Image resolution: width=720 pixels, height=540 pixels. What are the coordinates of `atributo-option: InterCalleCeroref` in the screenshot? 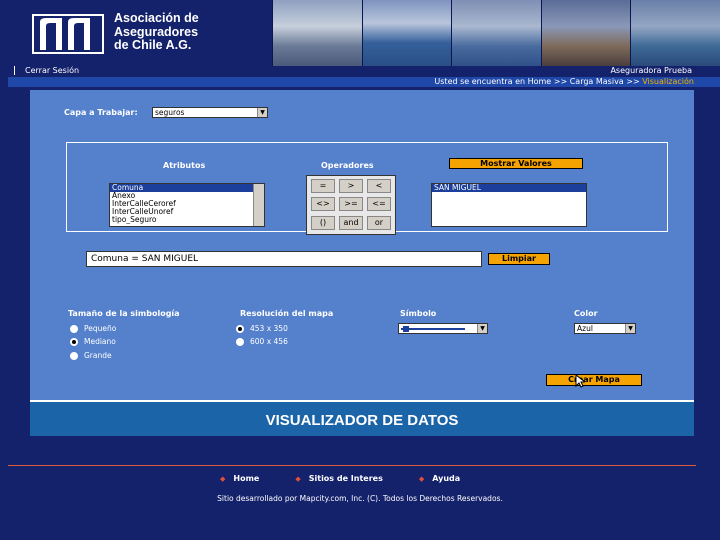 It's located at (187, 204).